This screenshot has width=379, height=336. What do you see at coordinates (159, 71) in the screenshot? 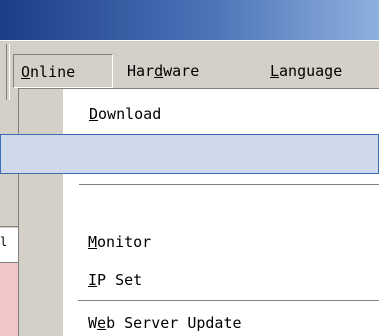
I see `menu-hardware-mnemonic: d` at bounding box center [159, 71].